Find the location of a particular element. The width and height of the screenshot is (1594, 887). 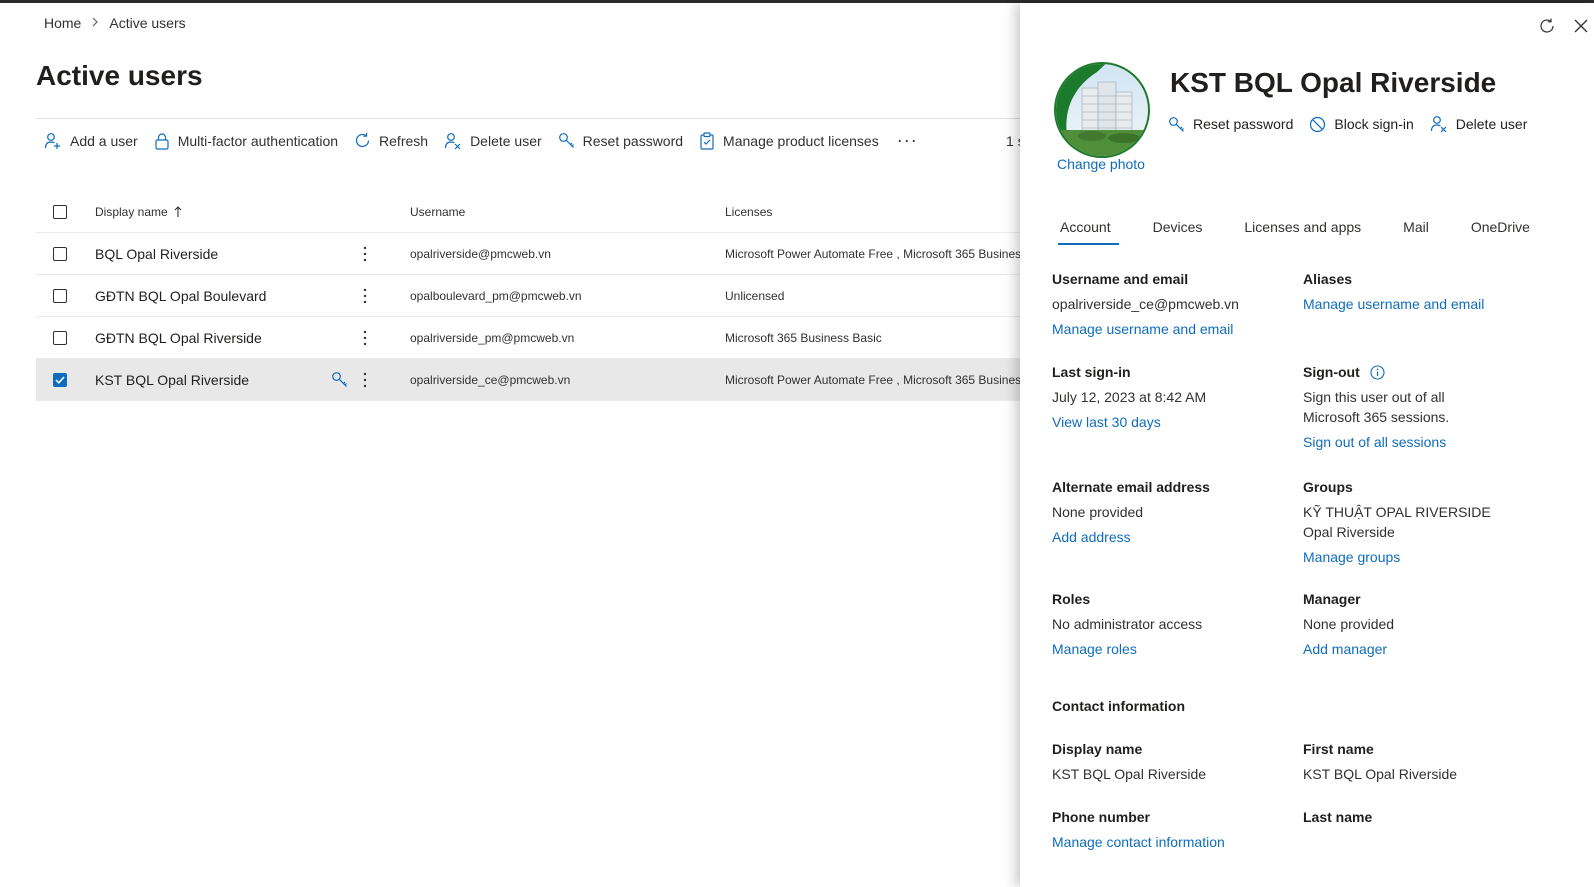

manage-aliases-link: Manage username and email is located at coordinates (1433, 304).